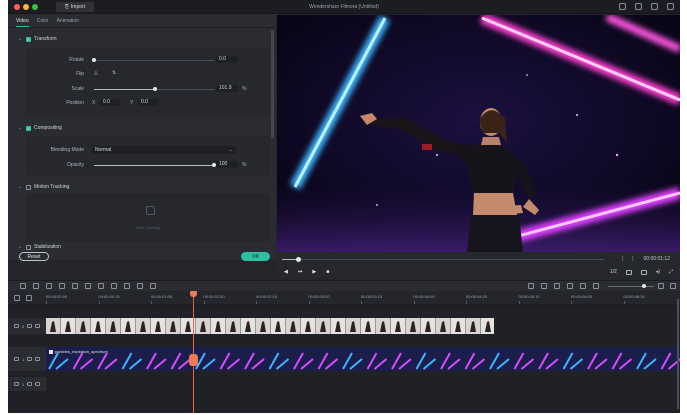  Describe the element at coordinates (148, 102) in the screenshot. I see `position-y-input: 0.0` at that location.